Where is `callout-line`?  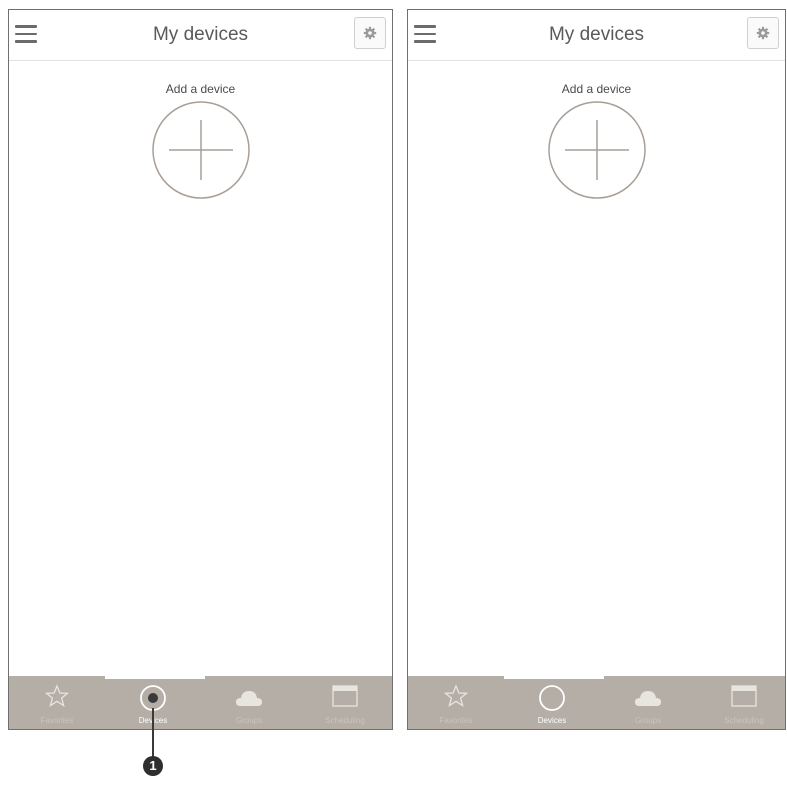
callout-line is located at coordinates (153, 733).